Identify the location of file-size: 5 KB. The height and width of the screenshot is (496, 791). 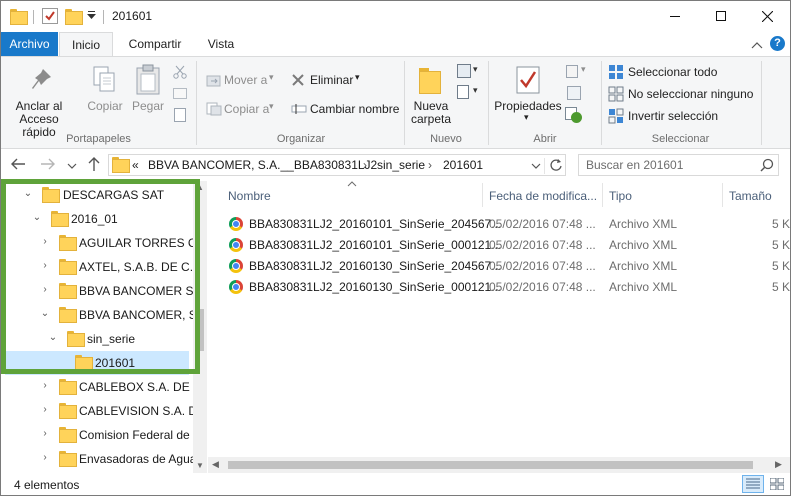
(781, 287).